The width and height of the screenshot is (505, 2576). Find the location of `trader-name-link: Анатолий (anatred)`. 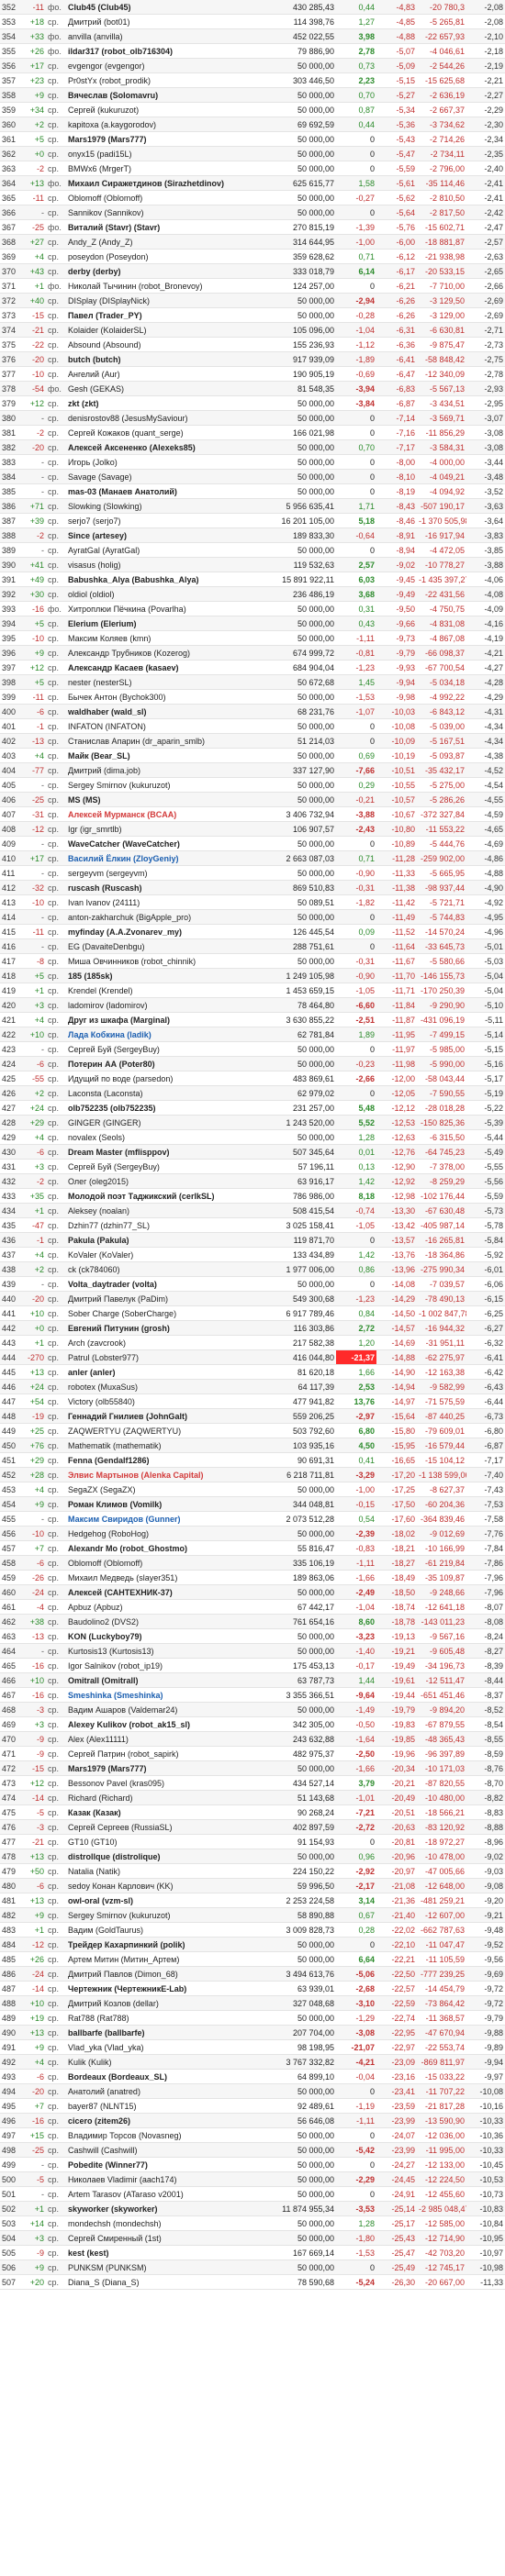

trader-name-link: Анатолий (anatred) is located at coordinates (166, 2091).